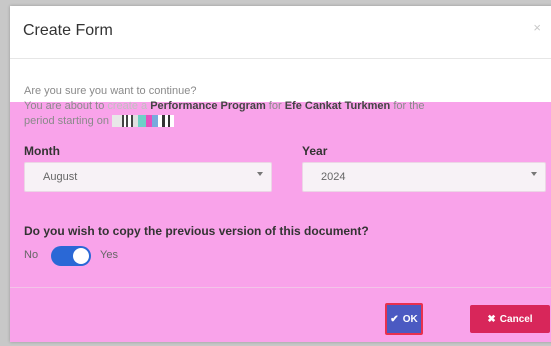  What do you see at coordinates (394, 319) in the screenshot?
I see `check-icon: ✔` at bounding box center [394, 319].